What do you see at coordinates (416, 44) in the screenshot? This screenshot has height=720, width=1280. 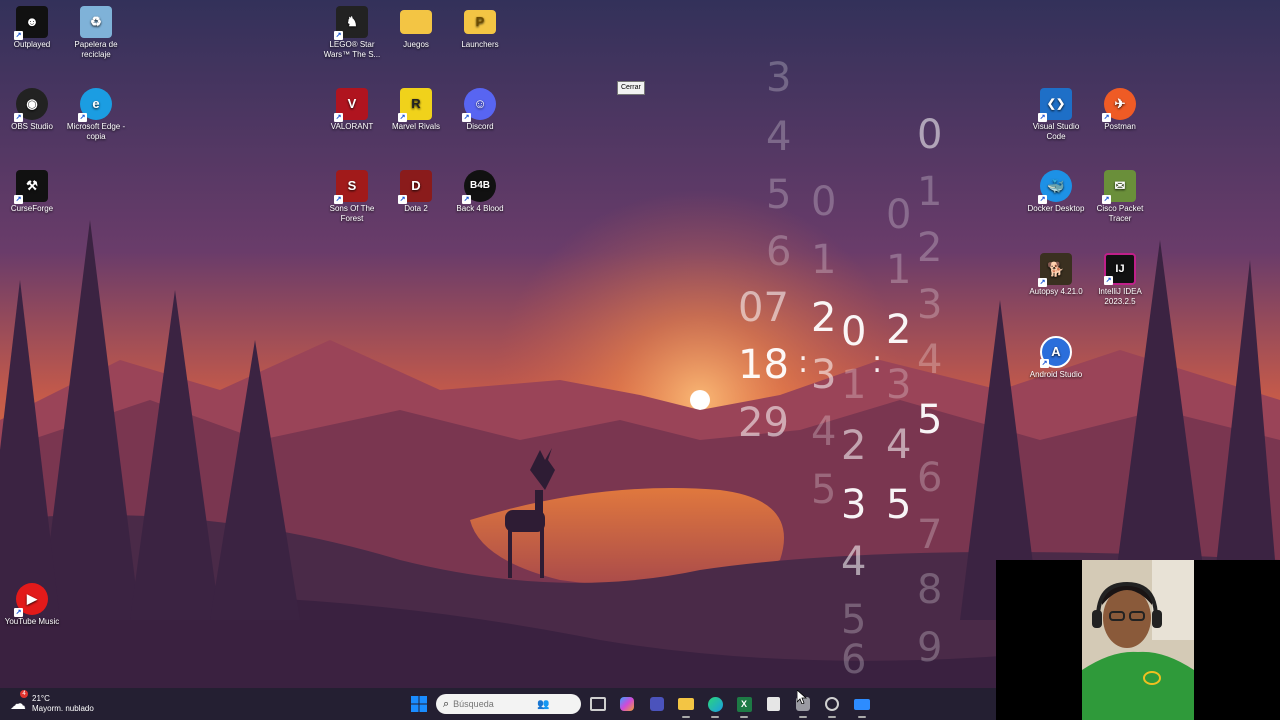 I see `desktop-icon-label: Juegos` at bounding box center [416, 44].